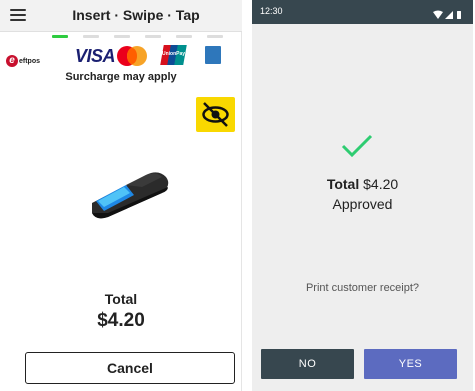 The height and width of the screenshot is (391, 475). What do you see at coordinates (131, 192) in the screenshot?
I see `payment-terminal-icon` at bounding box center [131, 192].